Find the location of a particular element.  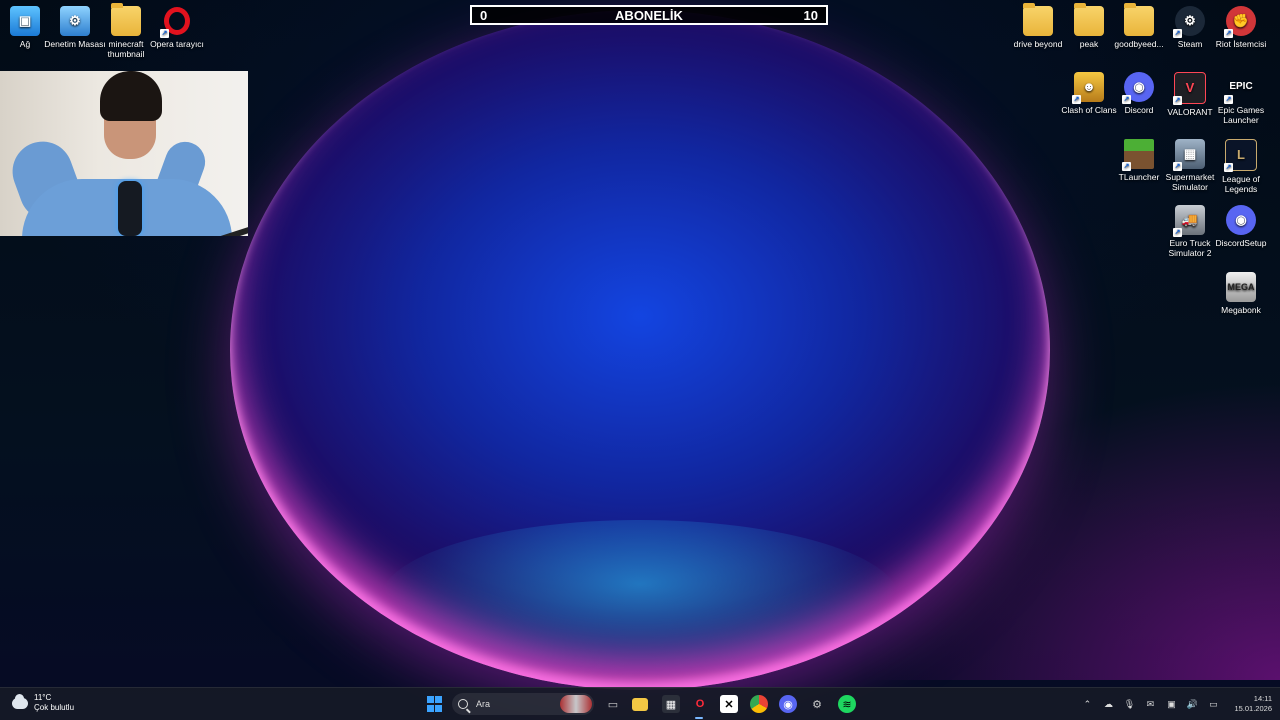

network-icon: ▣ is located at coordinates (25, 21).